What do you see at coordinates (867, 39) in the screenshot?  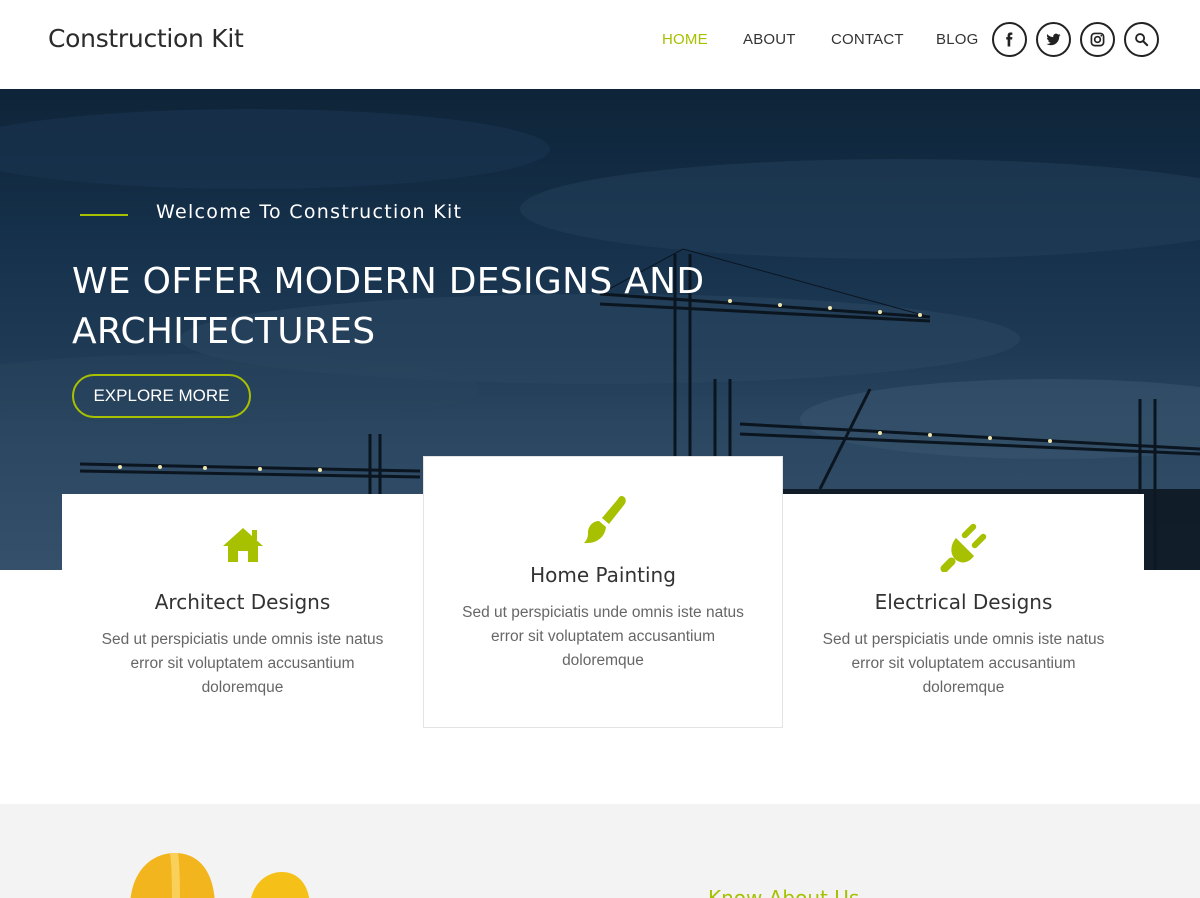 I see `nav-contact: CONTACT` at bounding box center [867, 39].